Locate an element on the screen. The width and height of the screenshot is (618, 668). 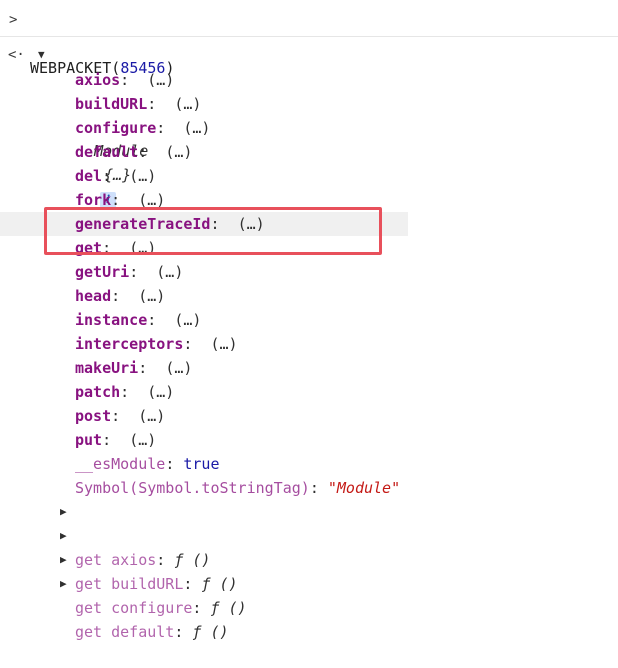
property-row: makeUri: (…) is located at coordinates (309, 368).